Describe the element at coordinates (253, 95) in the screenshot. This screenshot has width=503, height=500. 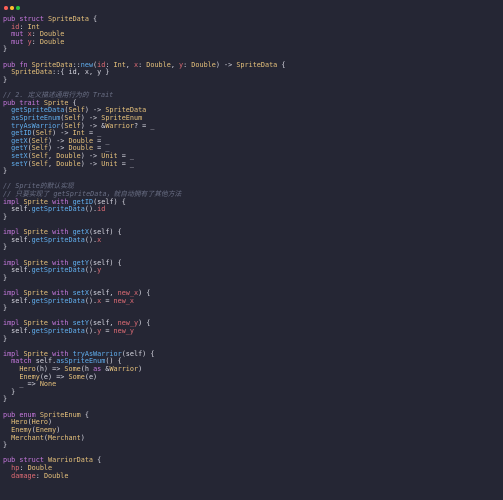
I see `code-line: // 2. 定义描述通用行为的 Trait` at that location.